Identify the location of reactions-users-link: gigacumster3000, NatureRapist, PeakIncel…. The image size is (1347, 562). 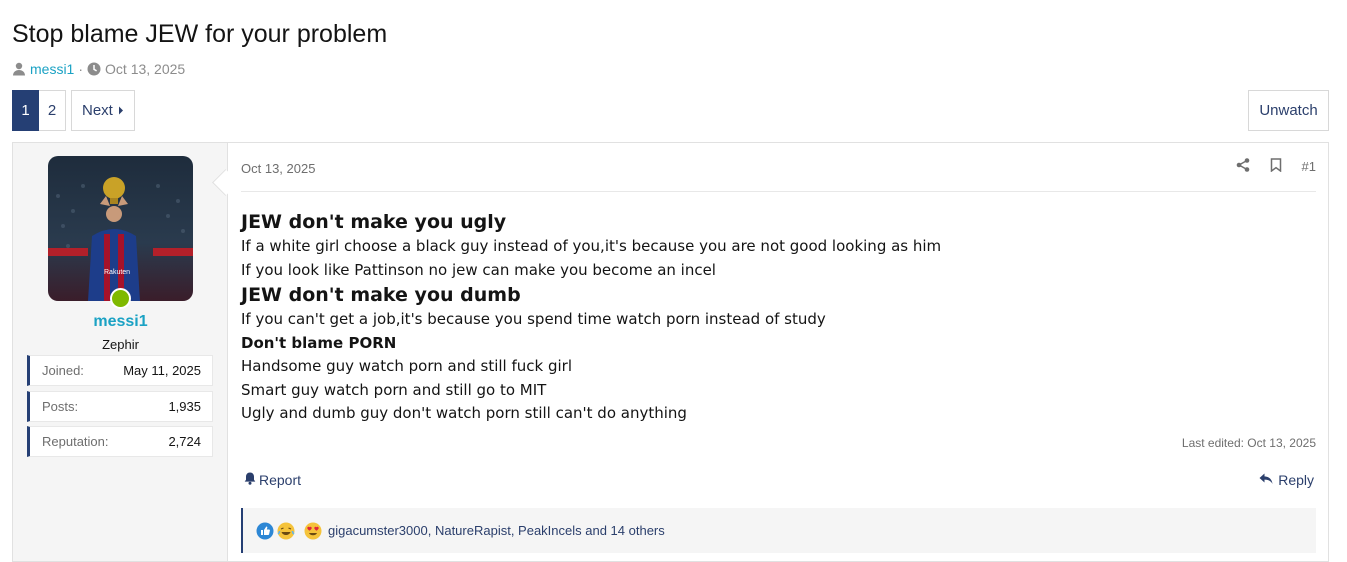
(496, 530).